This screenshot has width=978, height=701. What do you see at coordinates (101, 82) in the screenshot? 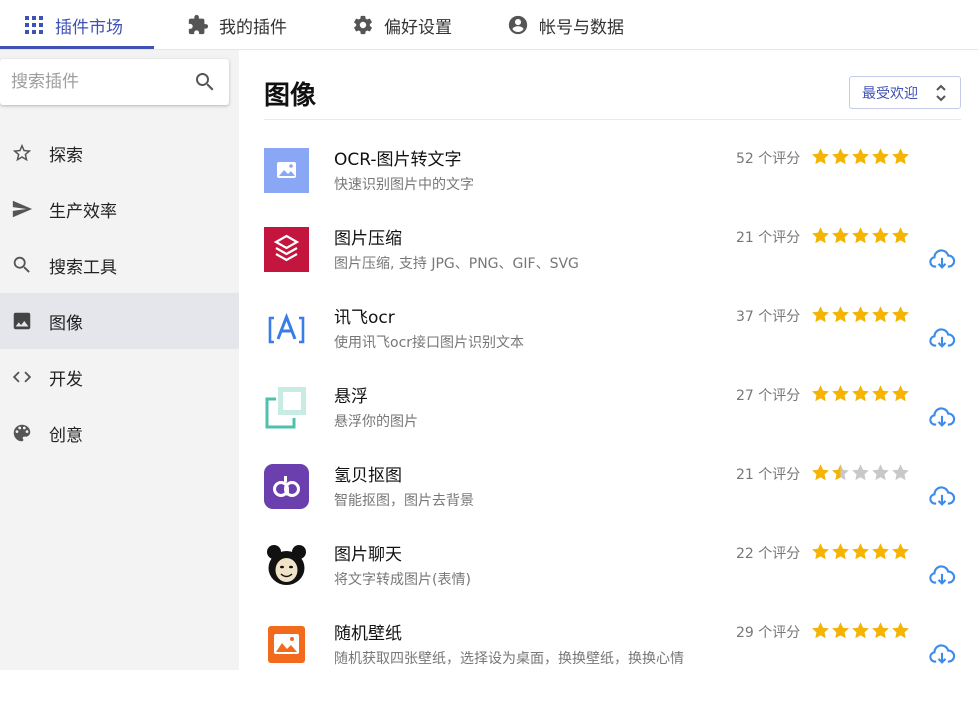
I see `search-input` at bounding box center [101, 82].